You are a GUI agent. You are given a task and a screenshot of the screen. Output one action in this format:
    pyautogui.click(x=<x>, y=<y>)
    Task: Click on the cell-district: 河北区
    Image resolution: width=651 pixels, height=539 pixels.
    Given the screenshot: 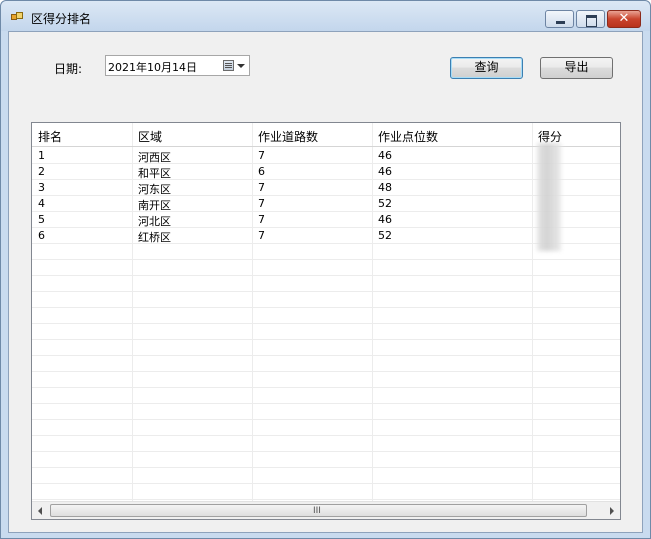 What is the action you would take?
    pyautogui.click(x=154, y=221)
    